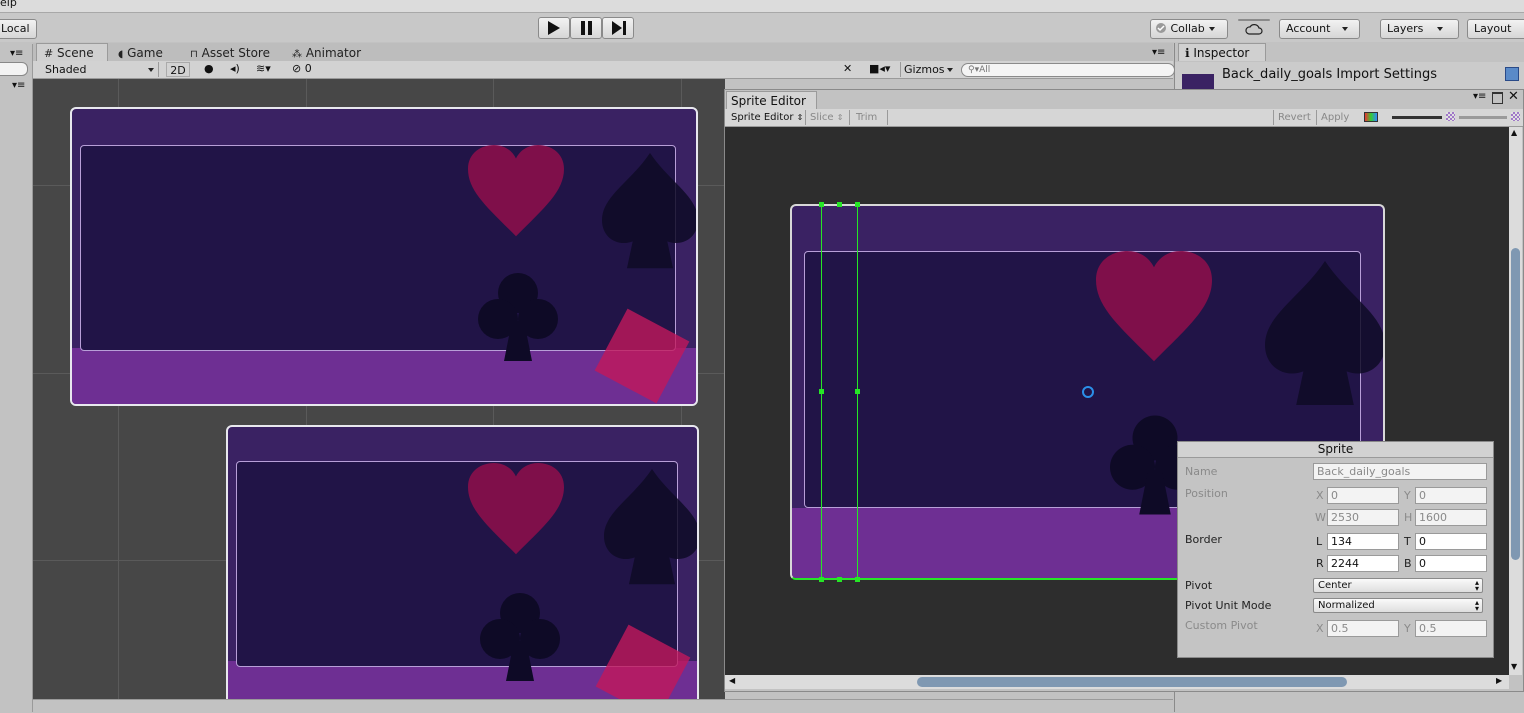 The width and height of the screenshot is (1524, 713). I want to click on layout-button: Layout, so click(1495, 29).